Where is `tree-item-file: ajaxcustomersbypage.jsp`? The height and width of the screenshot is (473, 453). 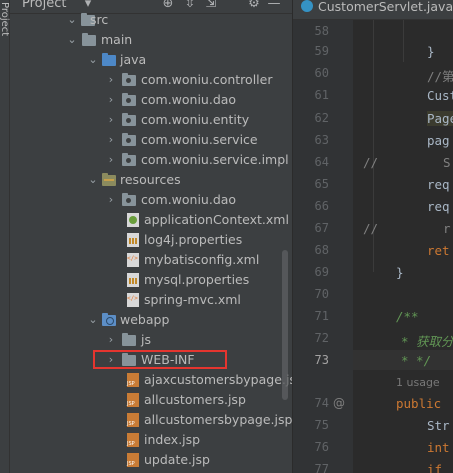
tree-item-file: ajaxcustomersbypage.jsp is located at coordinates (151, 380).